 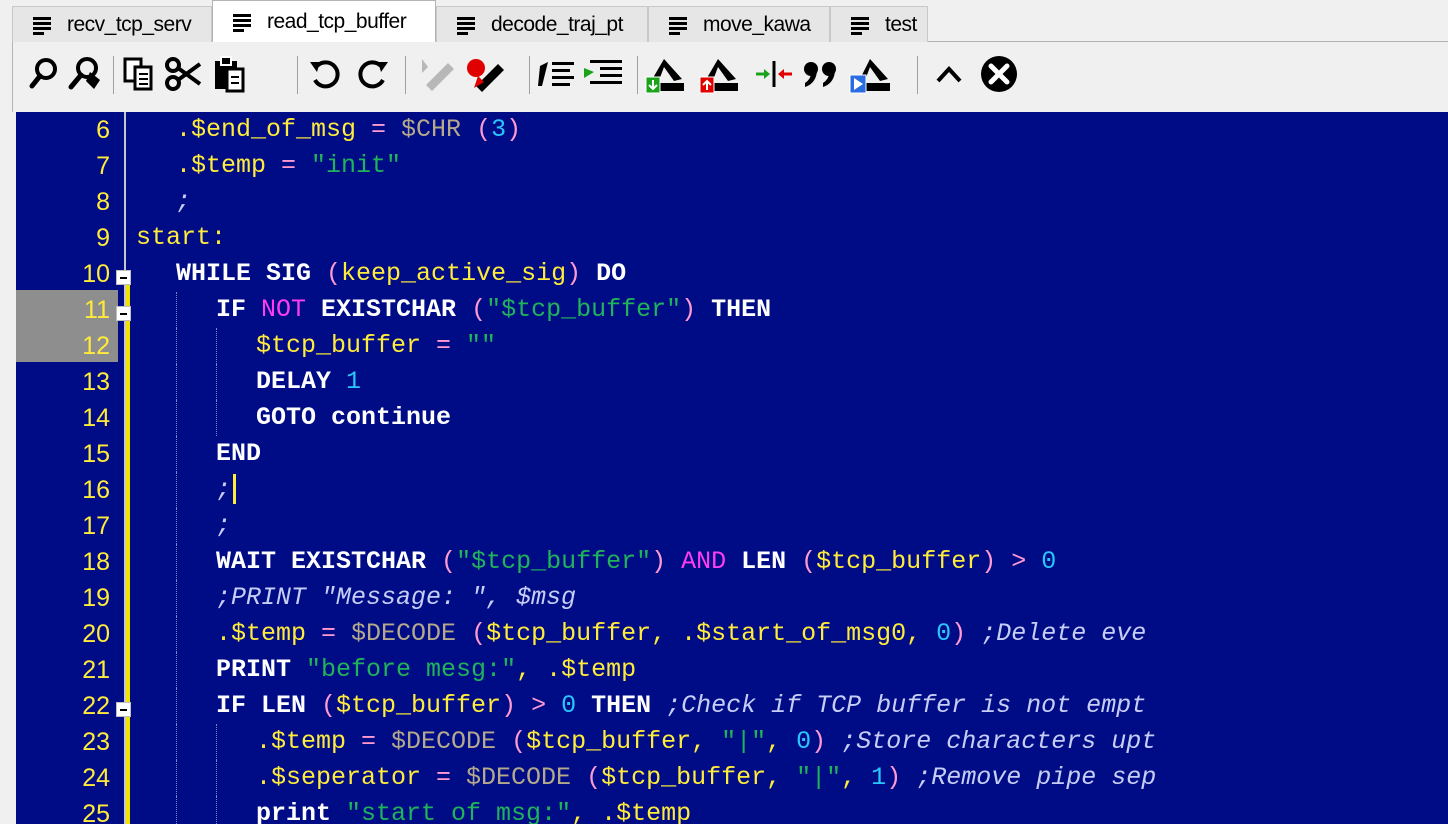 What do you see at coordinates (732, 166) in the screenshot?
I see `code-line: 7 .$temp = "init"` at bounding box center [732, 166].